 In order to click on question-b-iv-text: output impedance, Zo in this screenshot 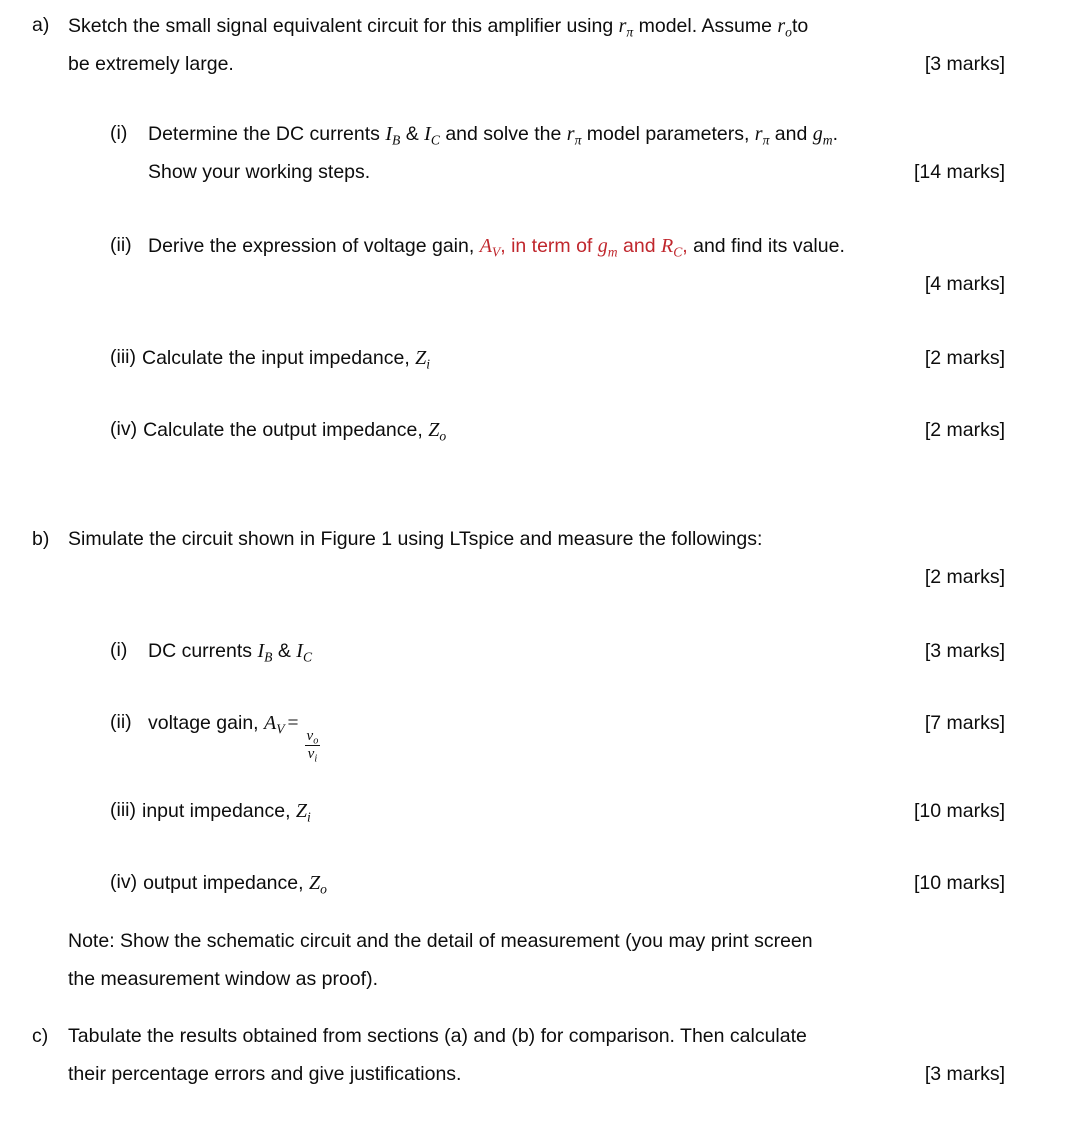, I will do `click(235, 884)`.